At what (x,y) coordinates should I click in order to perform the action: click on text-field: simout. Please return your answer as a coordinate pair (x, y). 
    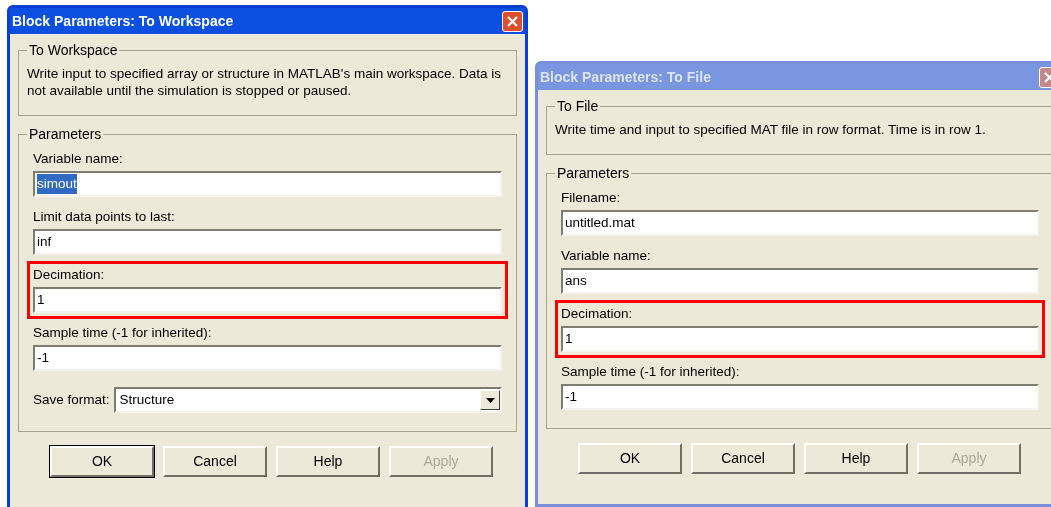
    Looking at the image, I should click on (267, 184).